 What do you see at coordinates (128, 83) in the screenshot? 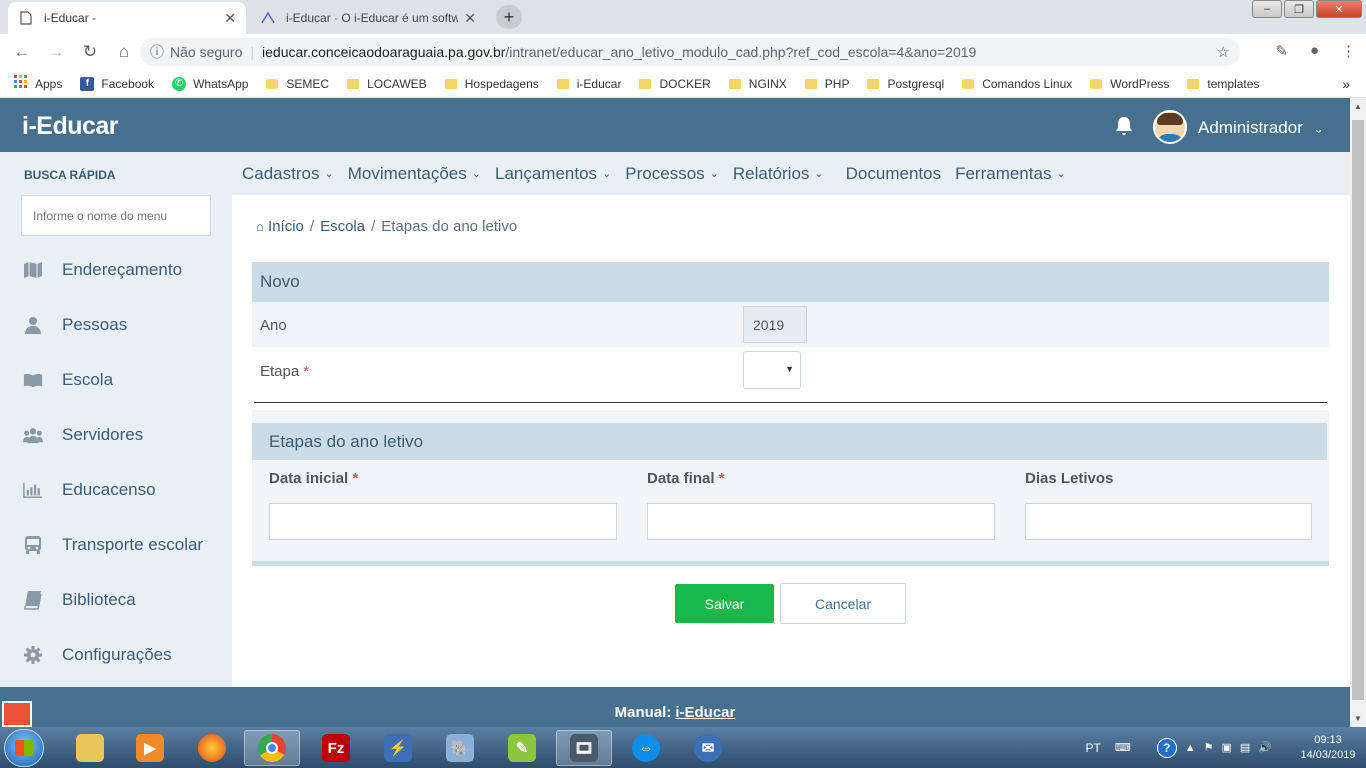
I see `bookmark-label: Facebook` at bounding box center [128, 83].